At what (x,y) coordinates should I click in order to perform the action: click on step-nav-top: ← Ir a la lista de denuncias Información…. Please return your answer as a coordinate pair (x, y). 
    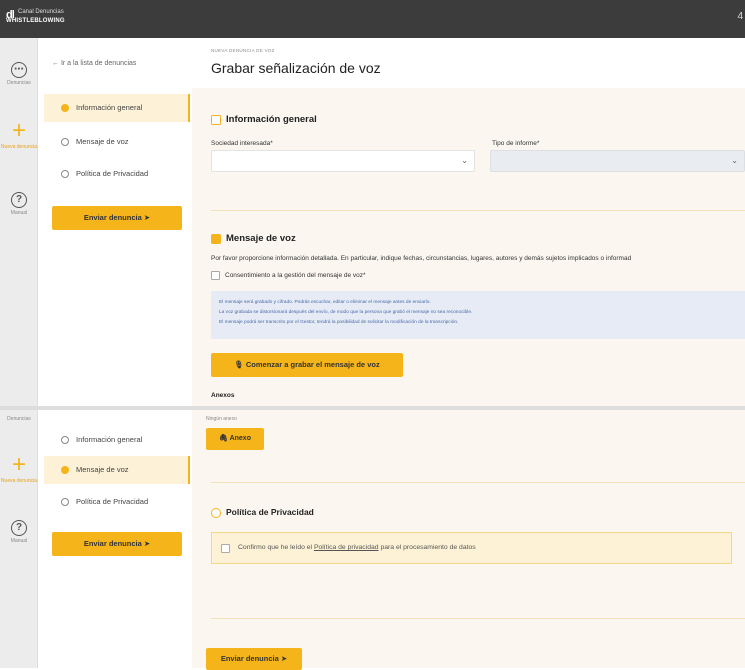
    Looking at the image, I should click on (115, 223).